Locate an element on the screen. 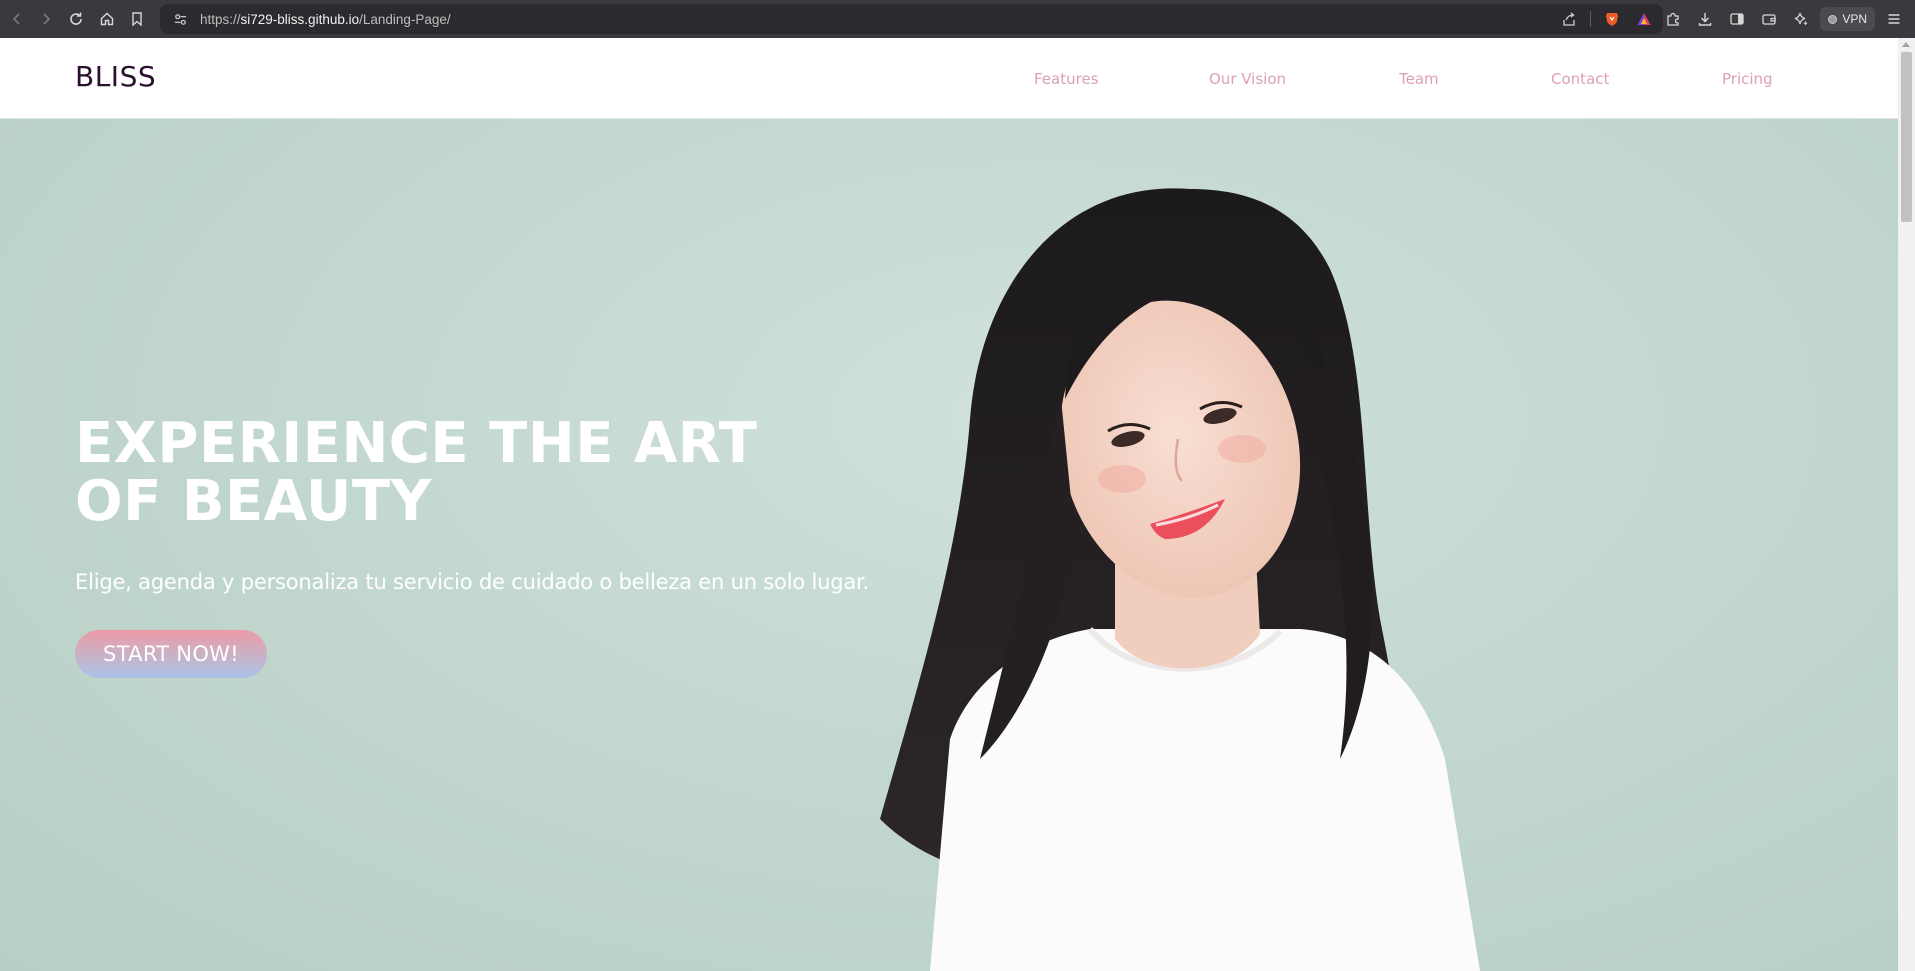  scroll-up-arrow-icon is located at coordinates (1906, 44).